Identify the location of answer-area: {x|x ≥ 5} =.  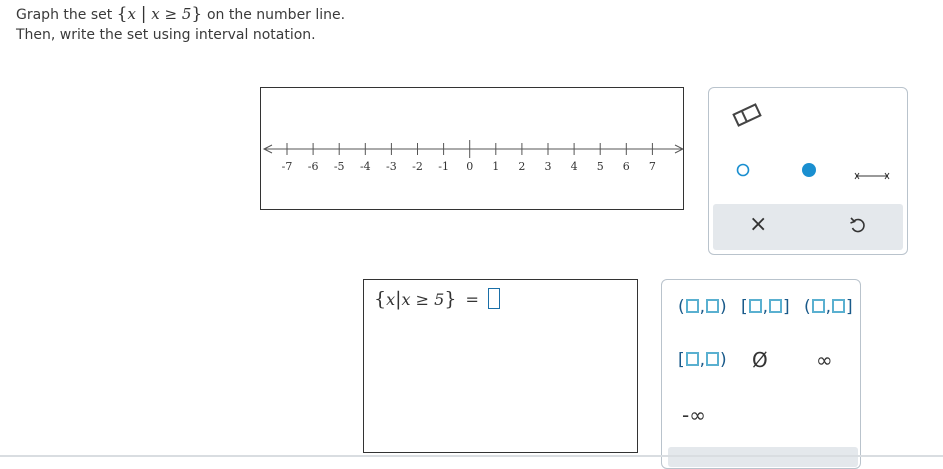
(500, 366).